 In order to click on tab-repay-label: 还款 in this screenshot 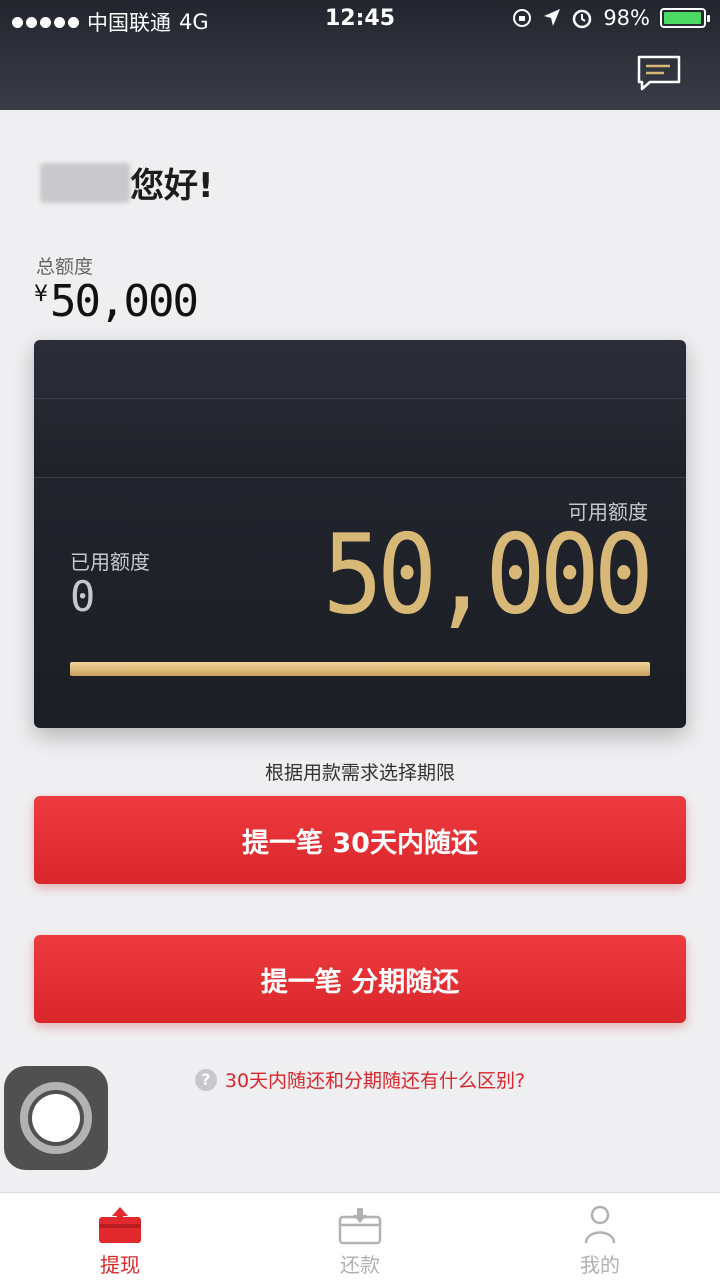, I will do `click(360, 1265)`.